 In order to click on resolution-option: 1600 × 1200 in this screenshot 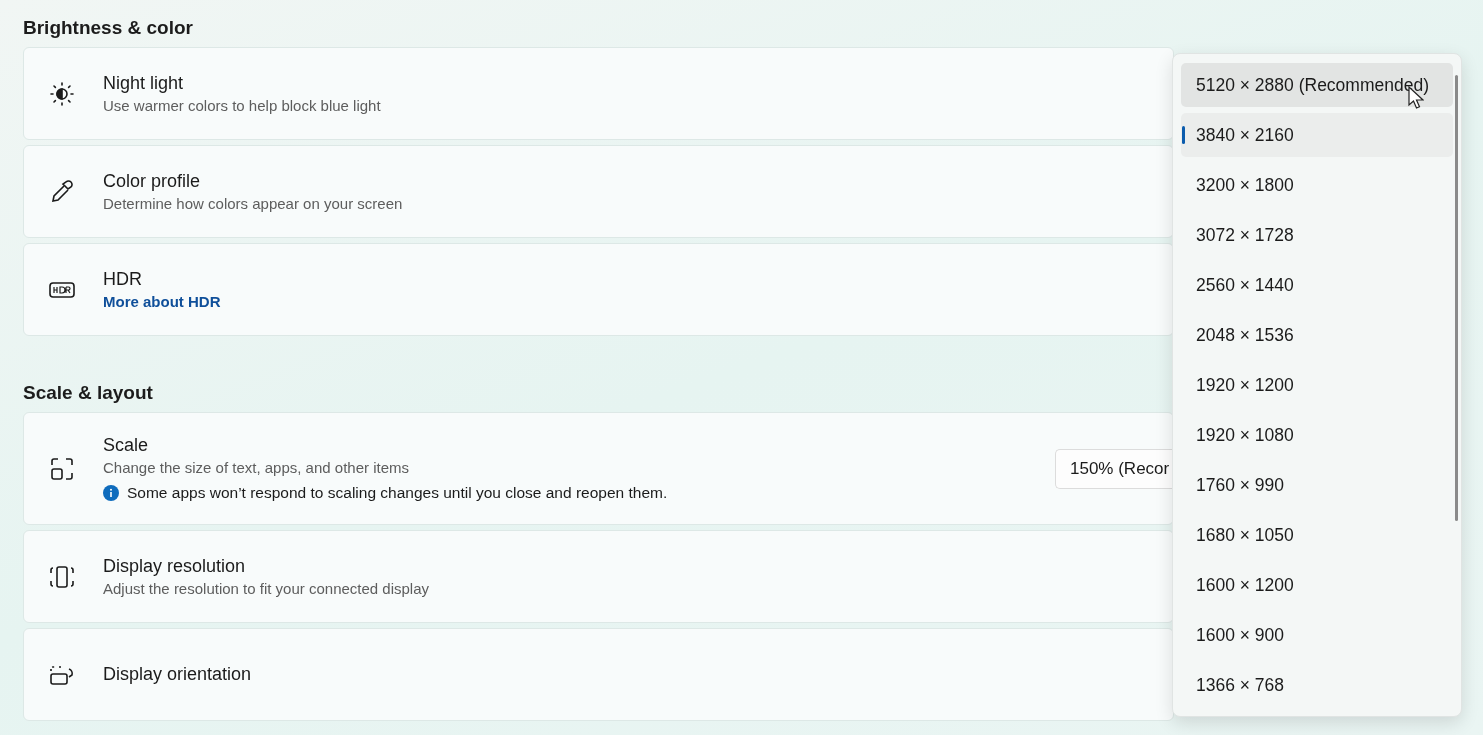, I will do `click(1317, 585)`.